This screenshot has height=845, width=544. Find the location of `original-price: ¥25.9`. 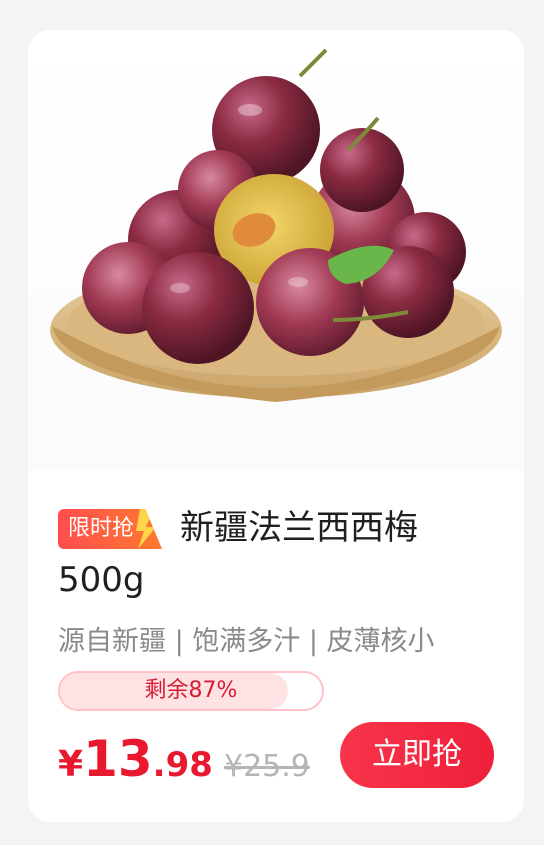

original-price: ¥25.9 is located at coordinates (266, 766).